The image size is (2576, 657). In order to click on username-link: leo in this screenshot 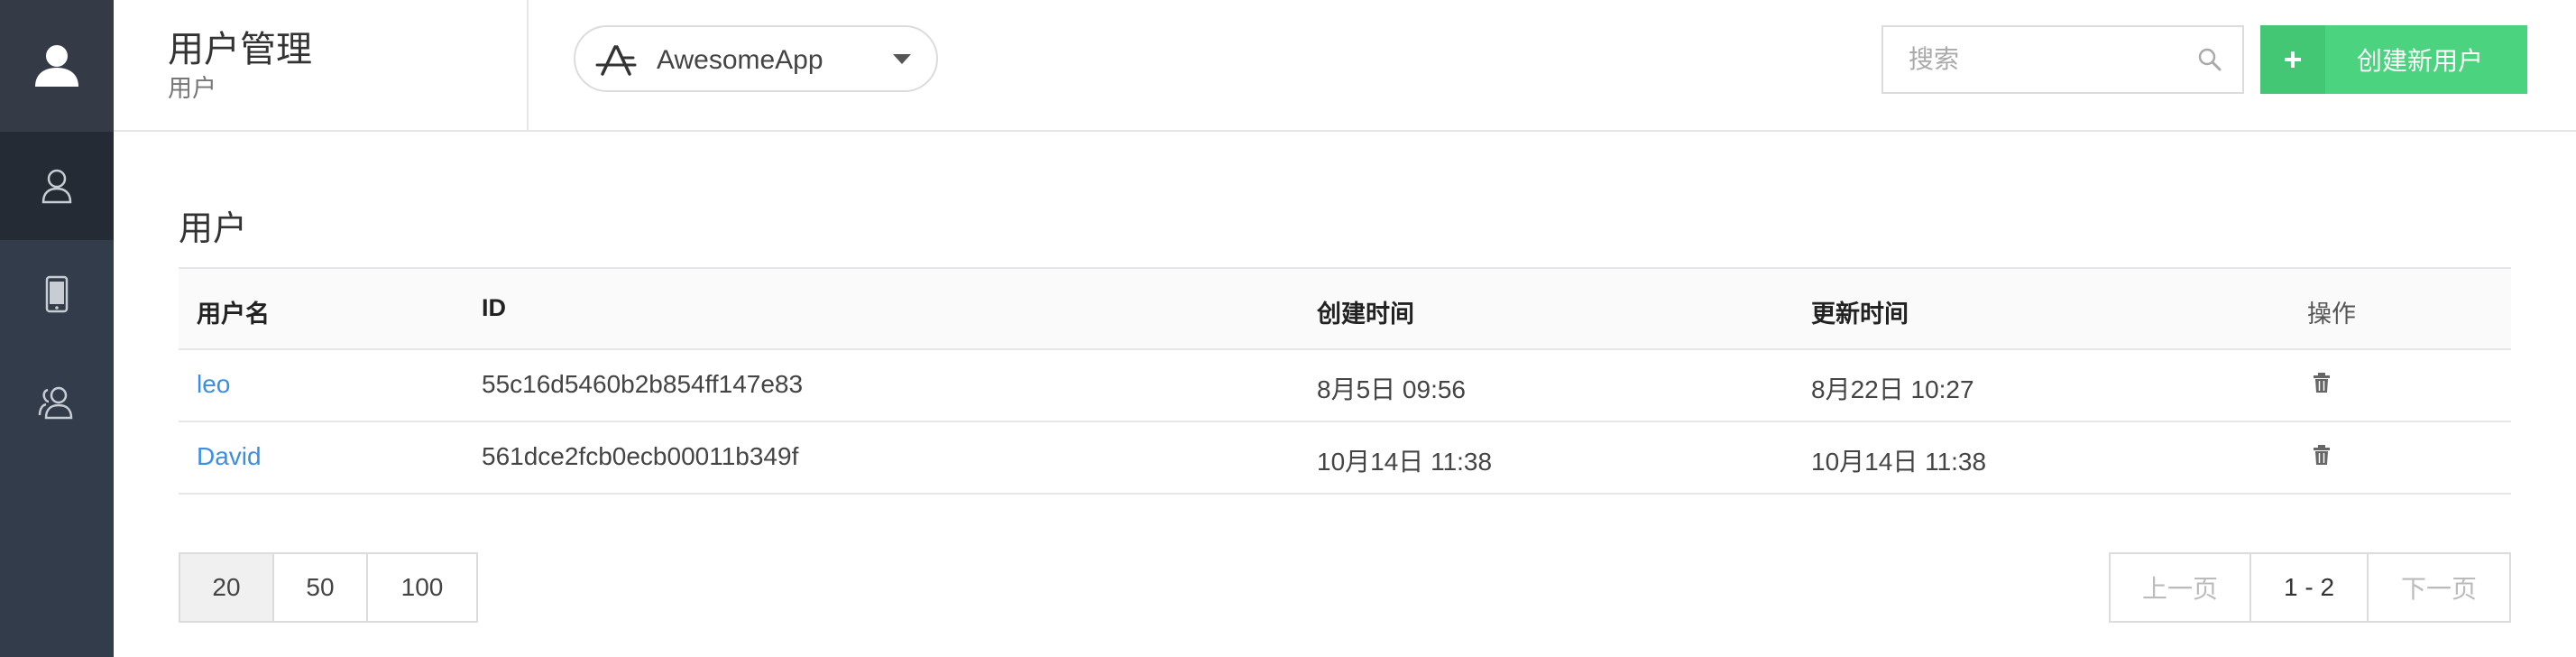, I will do `click(213, 384)`.